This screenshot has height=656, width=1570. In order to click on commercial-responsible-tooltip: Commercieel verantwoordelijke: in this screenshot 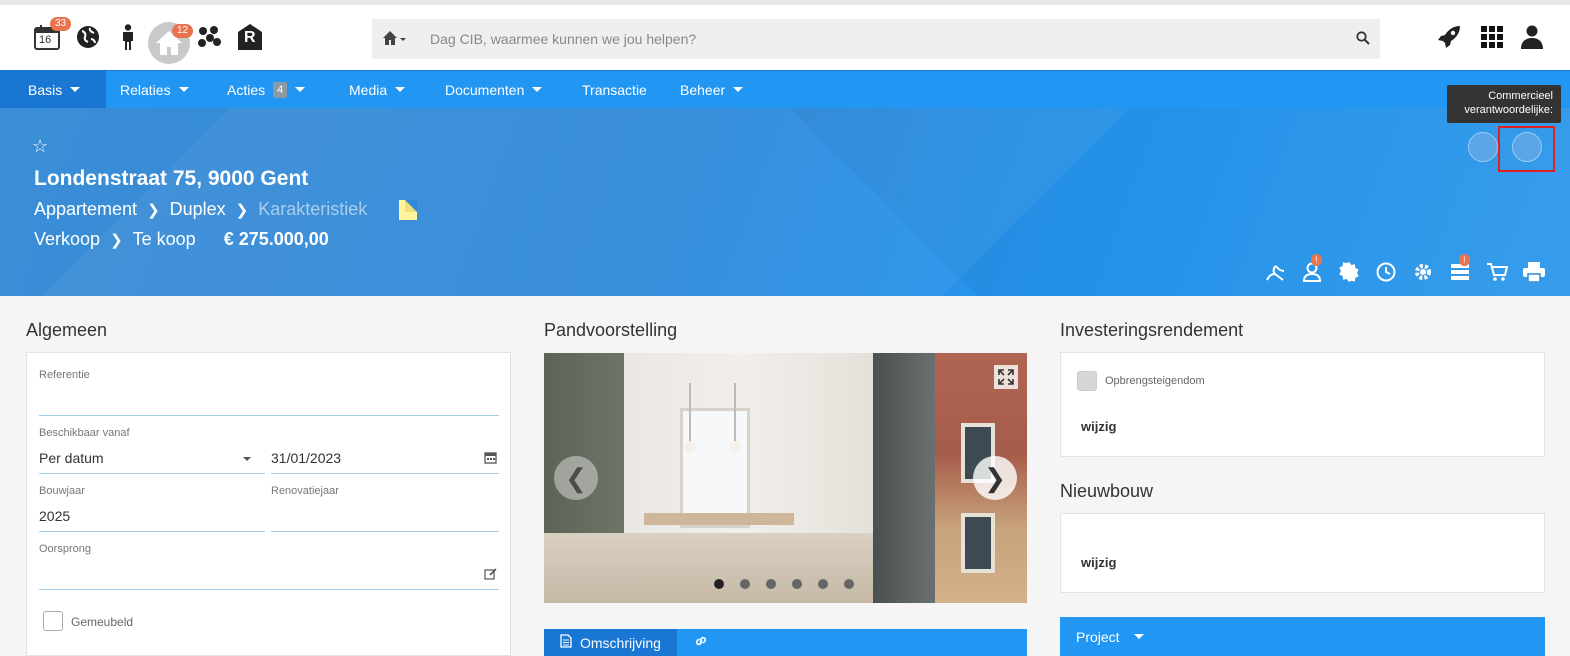, I will do `click(1504, 104)`.